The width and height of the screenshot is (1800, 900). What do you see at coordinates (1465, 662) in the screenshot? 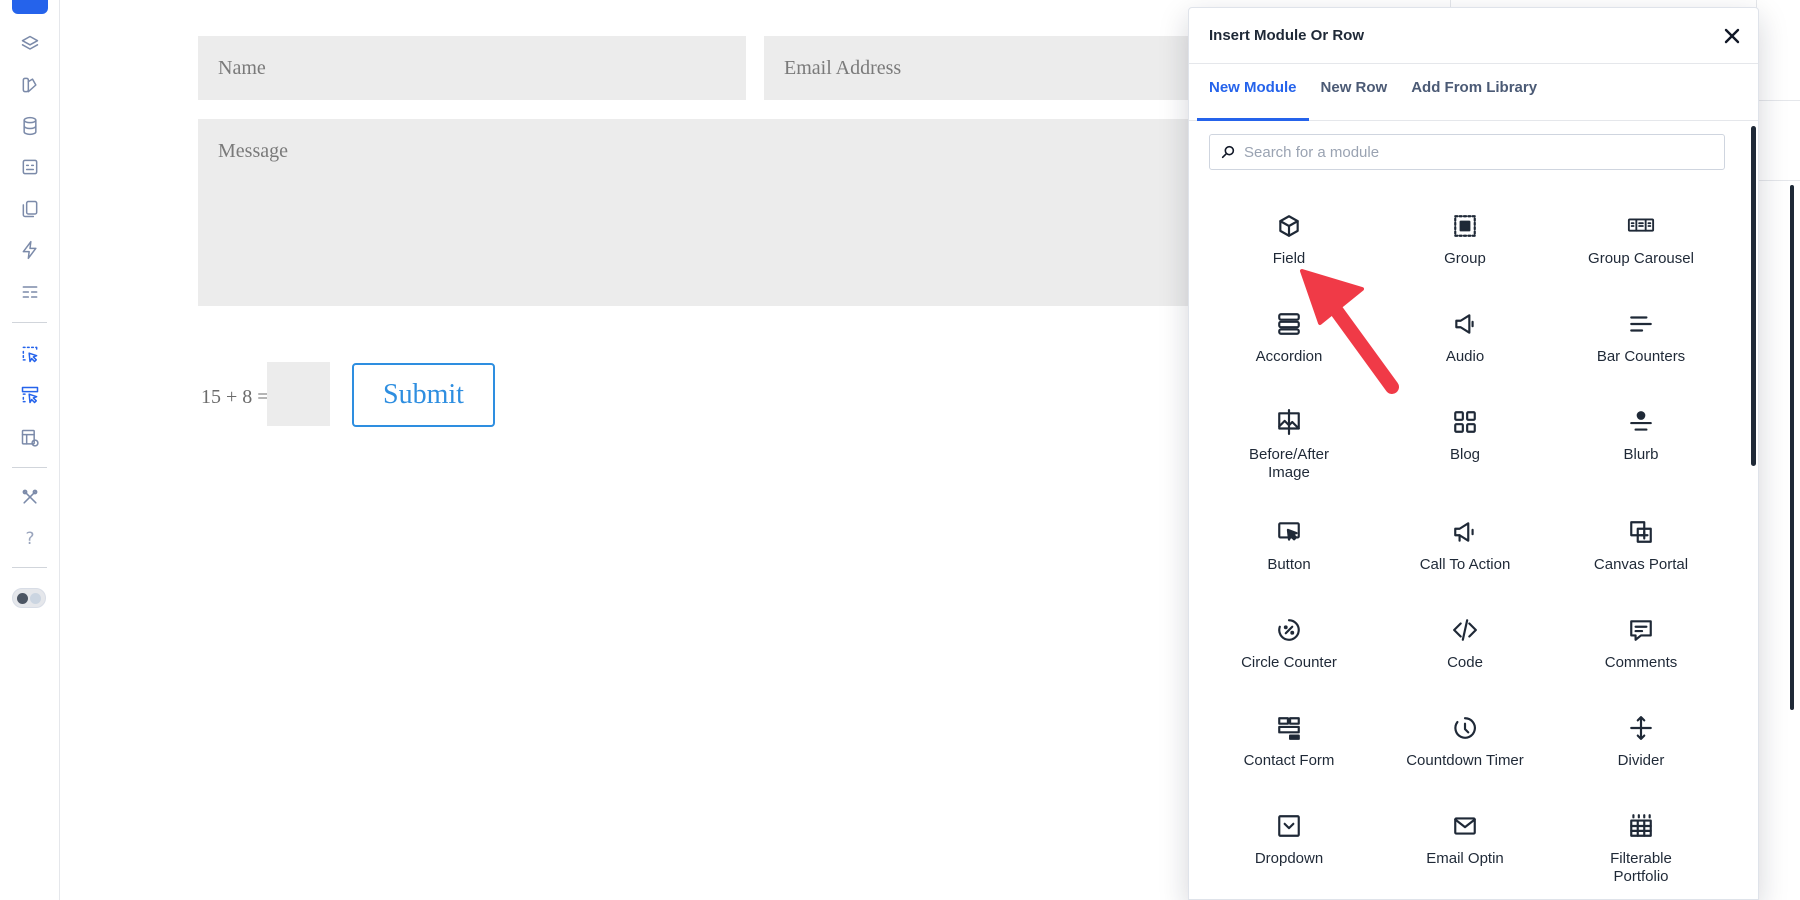
I see `module-label: Code` at bounding box center [1465, 662].